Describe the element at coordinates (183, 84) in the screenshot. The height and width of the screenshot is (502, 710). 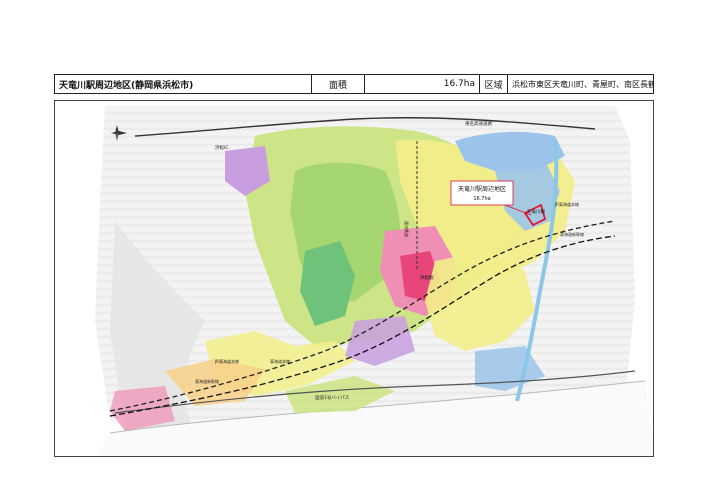
I see `district-title: 天竜川駅周辺地区(静岡県浜松市)` at that location.